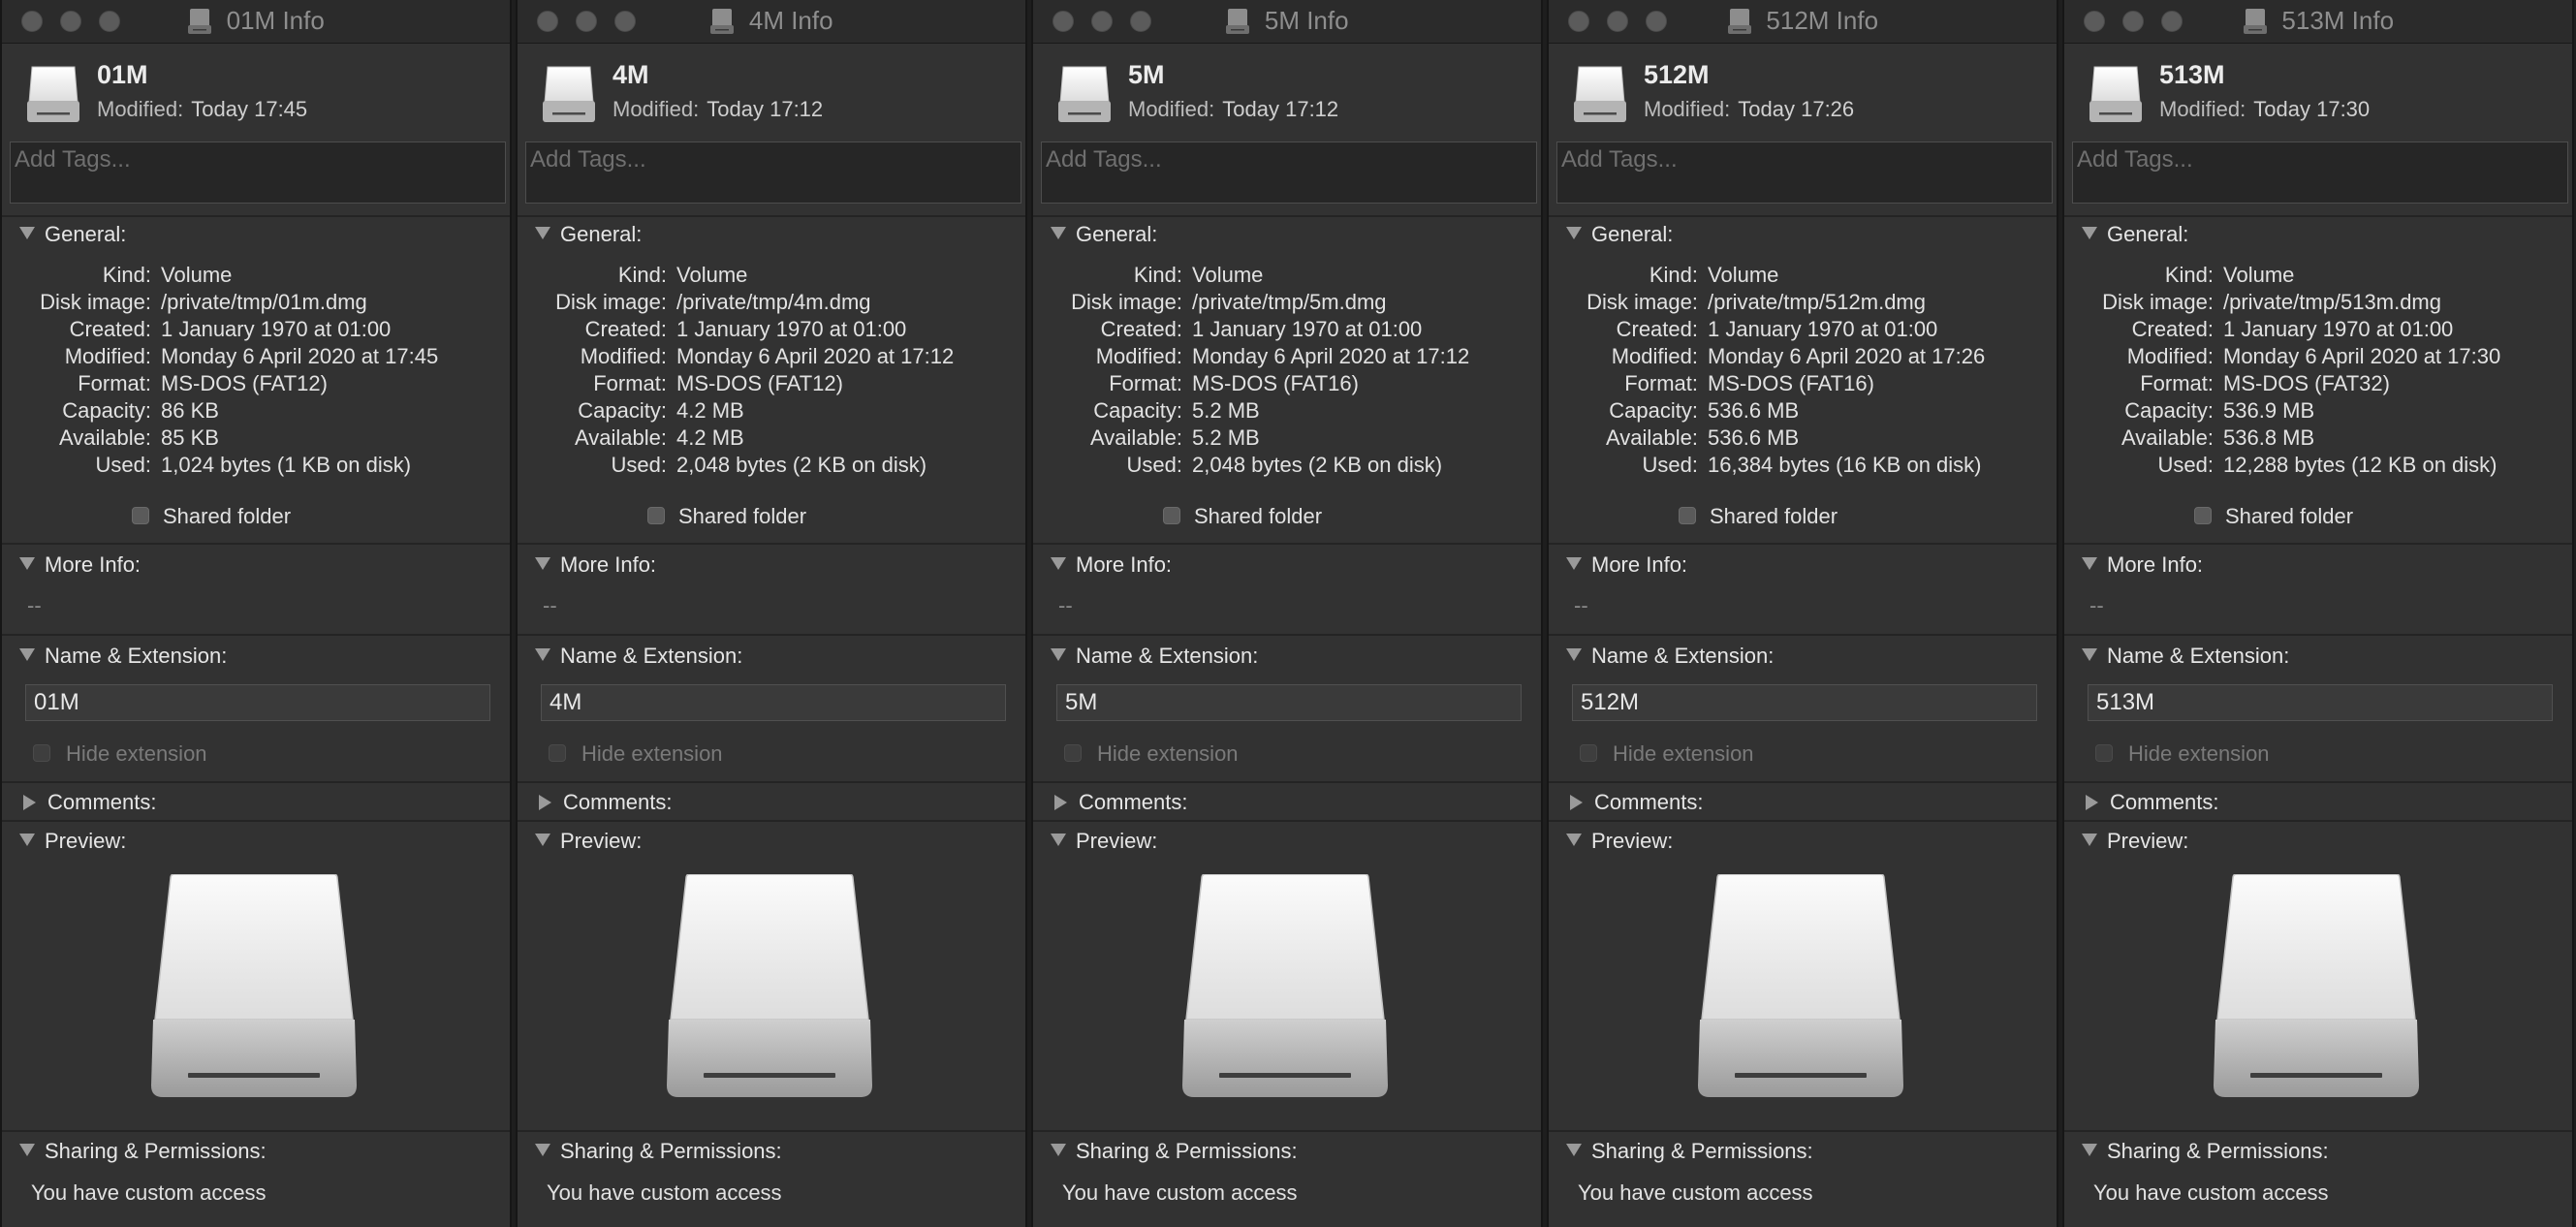 This screenshot has width=2576, height=1227. I want to click on section-name-extension-label: Name & Extension:, so click(1167, 656).